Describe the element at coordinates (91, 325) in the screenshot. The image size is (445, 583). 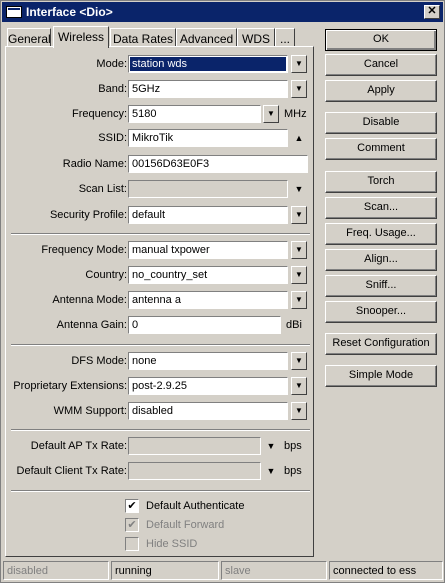
I see `antenna-gain-label: Antenna Gain:` at that location.